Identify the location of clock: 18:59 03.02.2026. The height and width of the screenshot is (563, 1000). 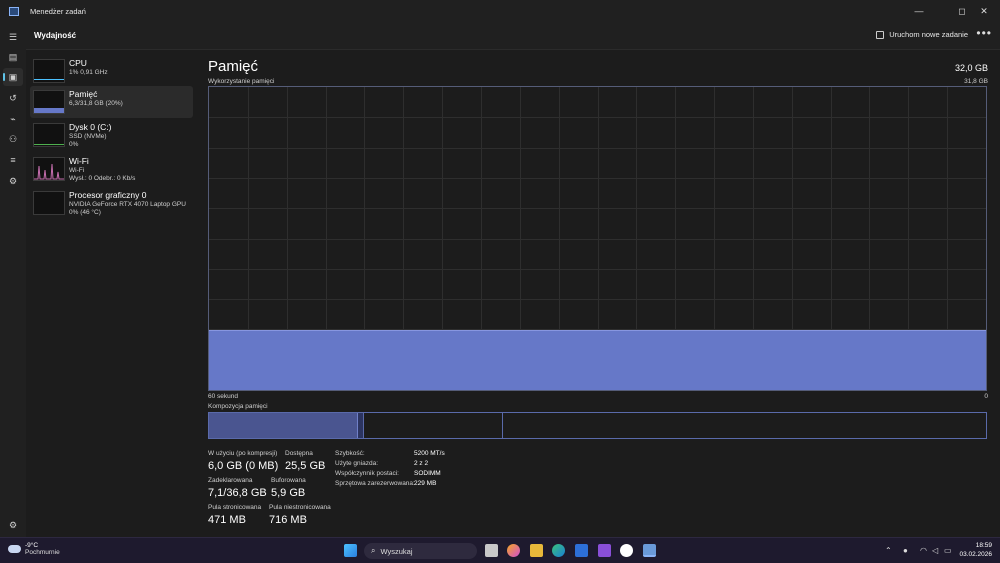
(975, 550).